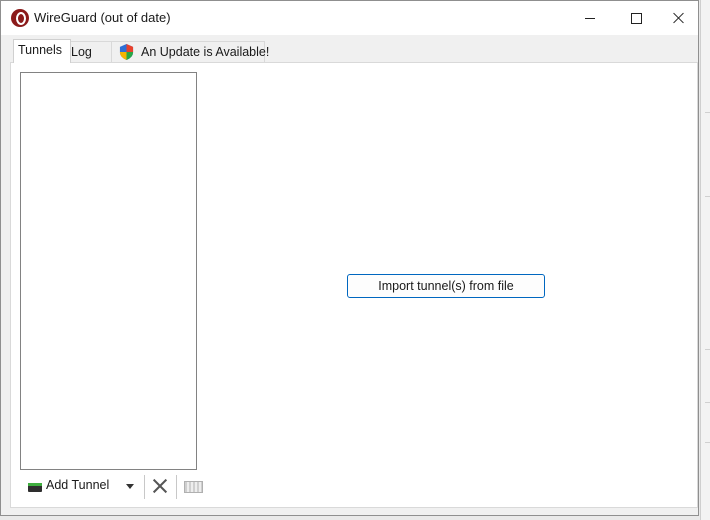 The image size is (710, 520). What do you see at coordinates (349, 18) in the screenshot?
I see `title-bar: WireGuard (out of date)` at bounding box center [349, 18].